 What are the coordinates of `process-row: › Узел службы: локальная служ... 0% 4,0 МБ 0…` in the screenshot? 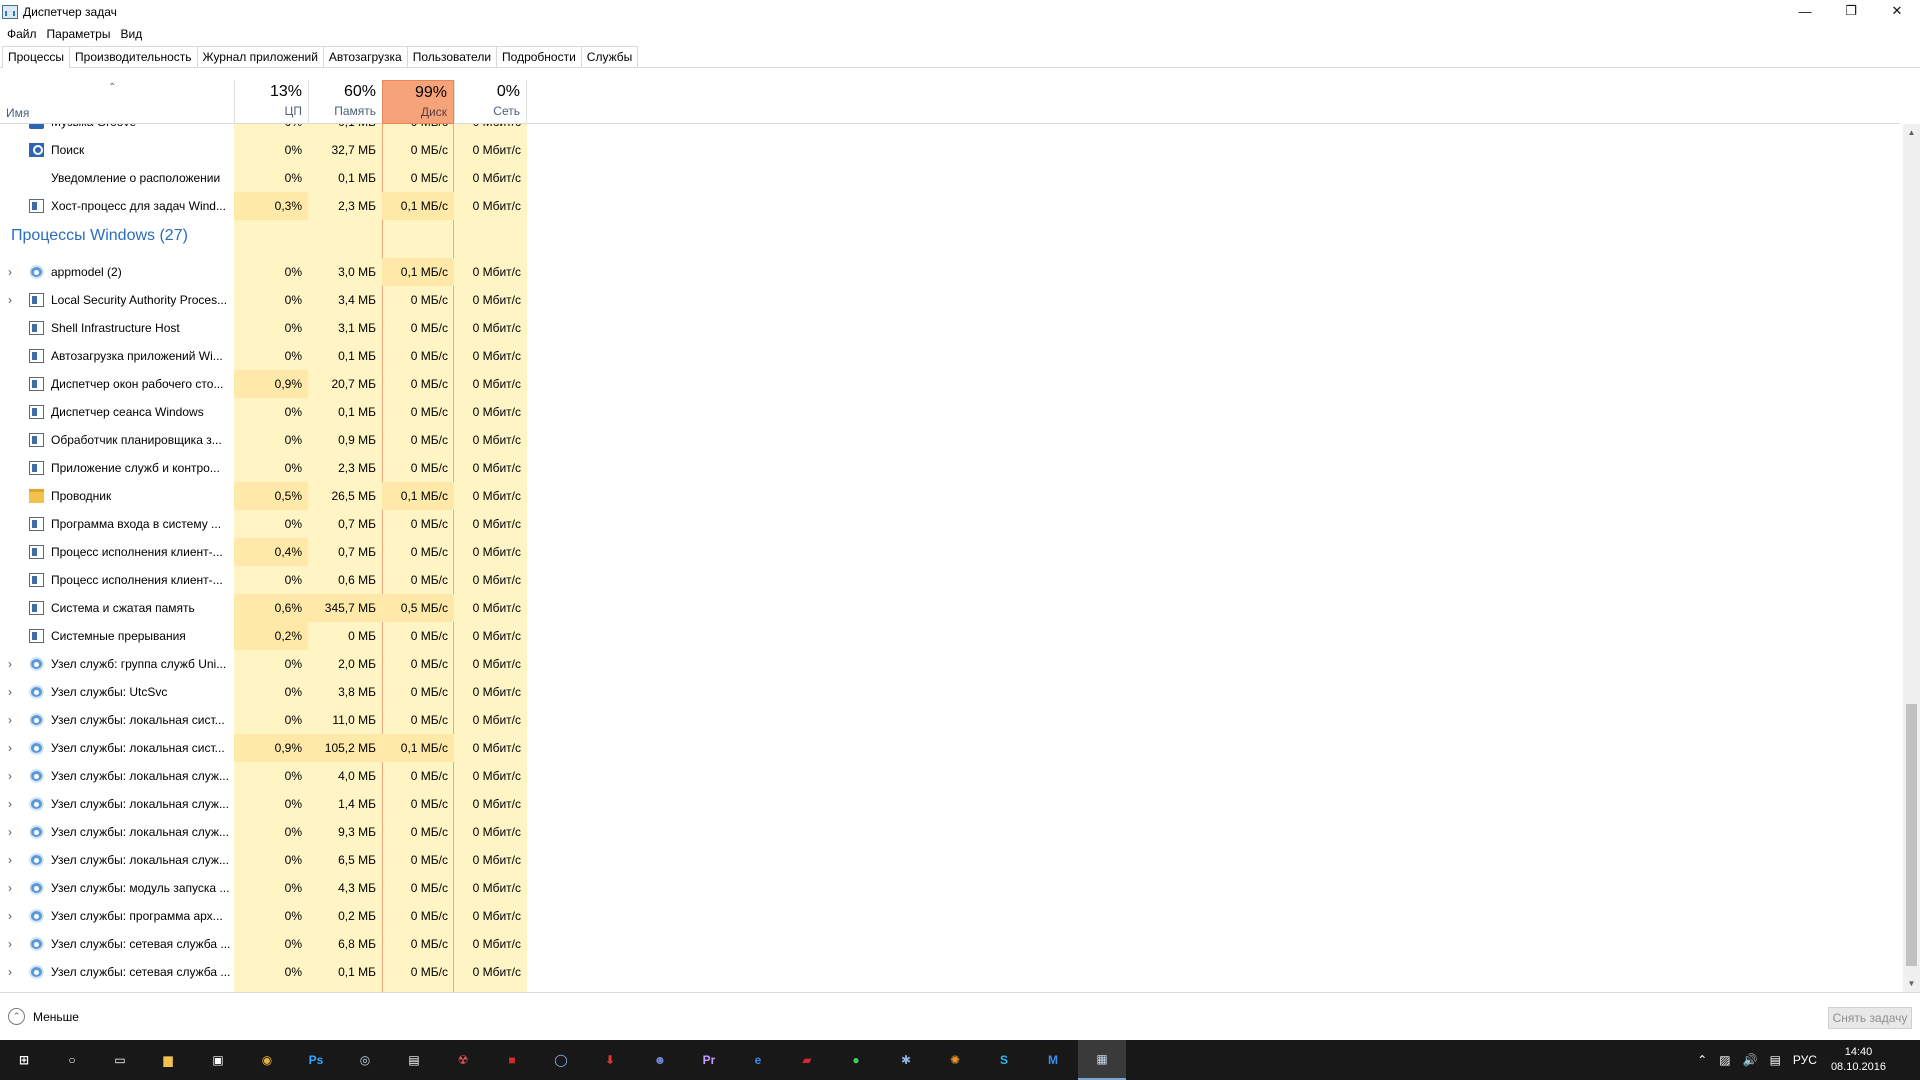 It's located at (950, 776).